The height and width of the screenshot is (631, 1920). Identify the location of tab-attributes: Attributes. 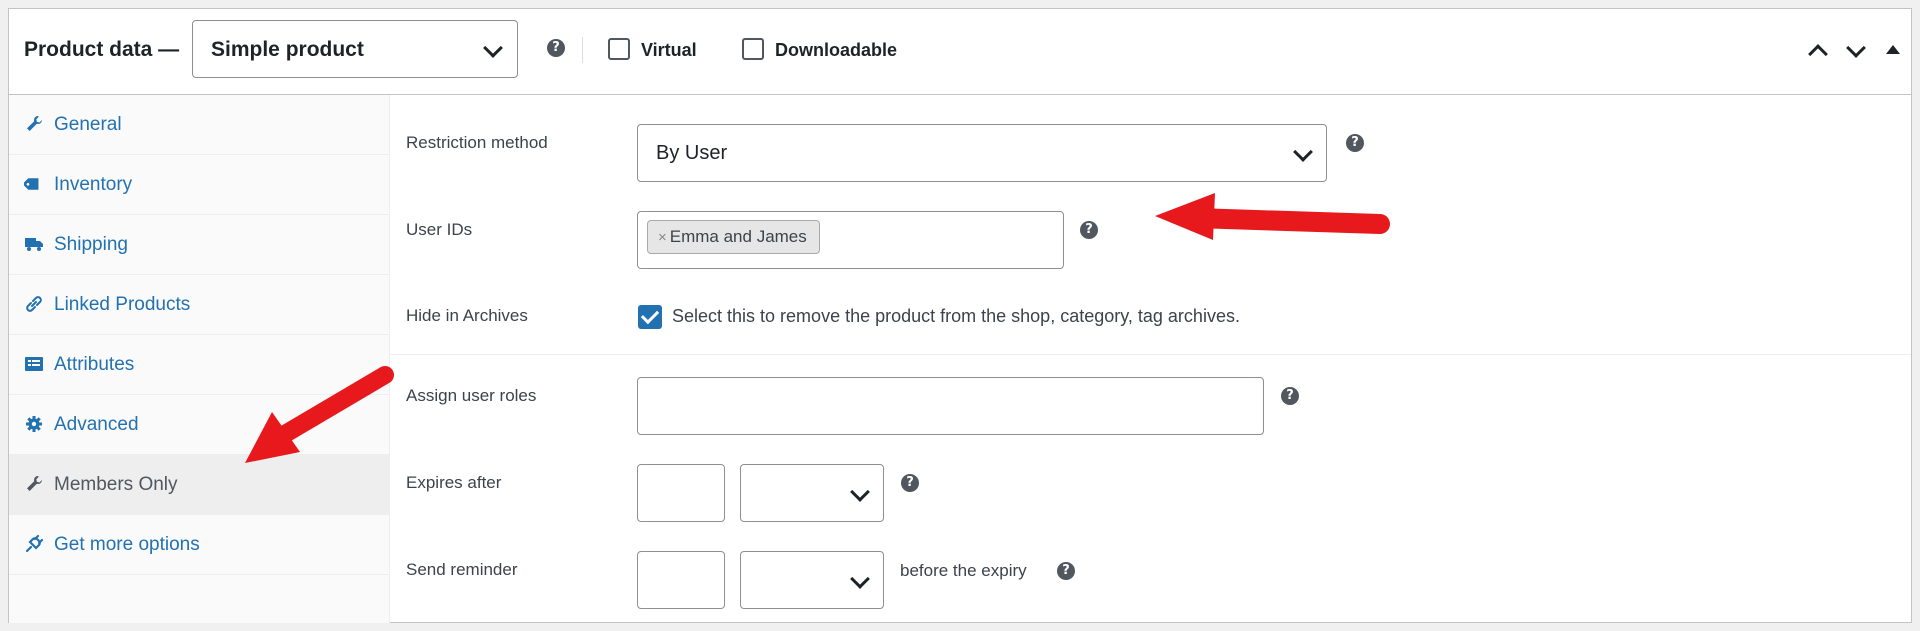
(199, 365).